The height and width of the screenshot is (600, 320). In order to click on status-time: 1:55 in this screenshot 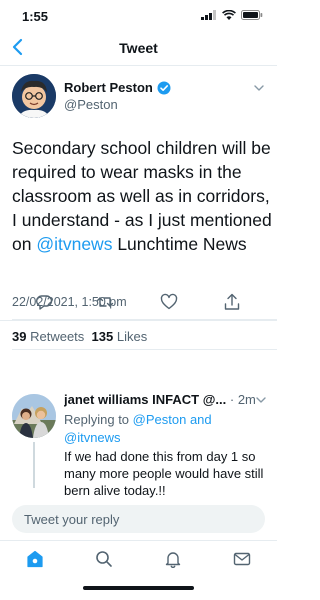, I will do `click(35, 16)`.